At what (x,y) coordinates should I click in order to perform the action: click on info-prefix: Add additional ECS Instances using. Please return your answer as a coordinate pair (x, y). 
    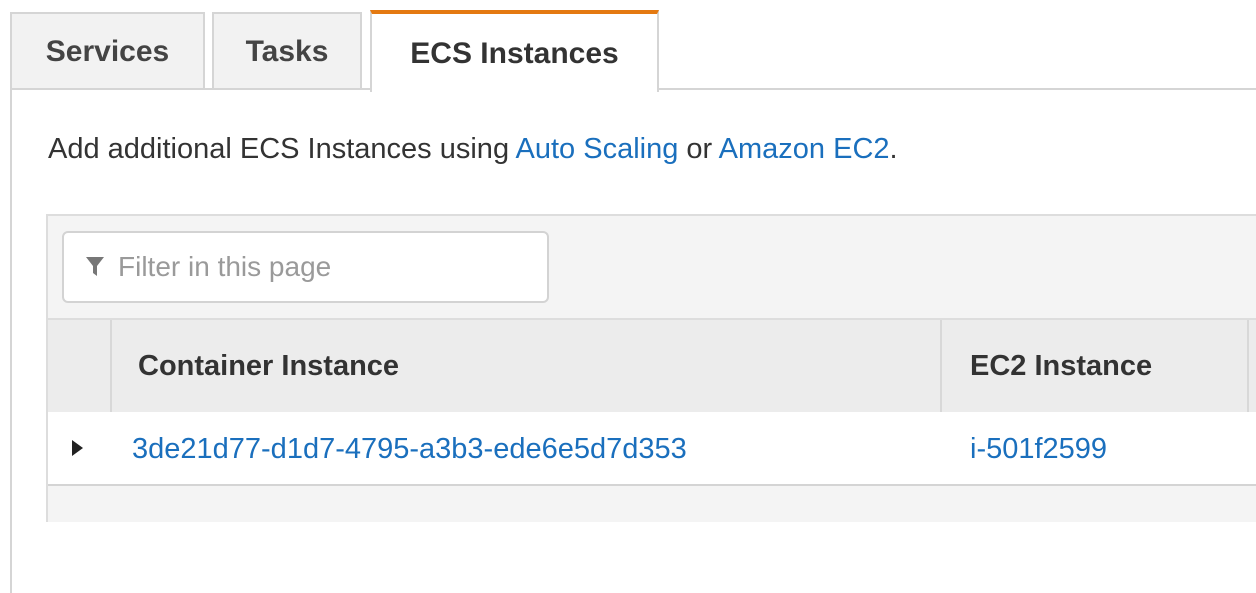
    Looking at the image, I should click on (282, 149).